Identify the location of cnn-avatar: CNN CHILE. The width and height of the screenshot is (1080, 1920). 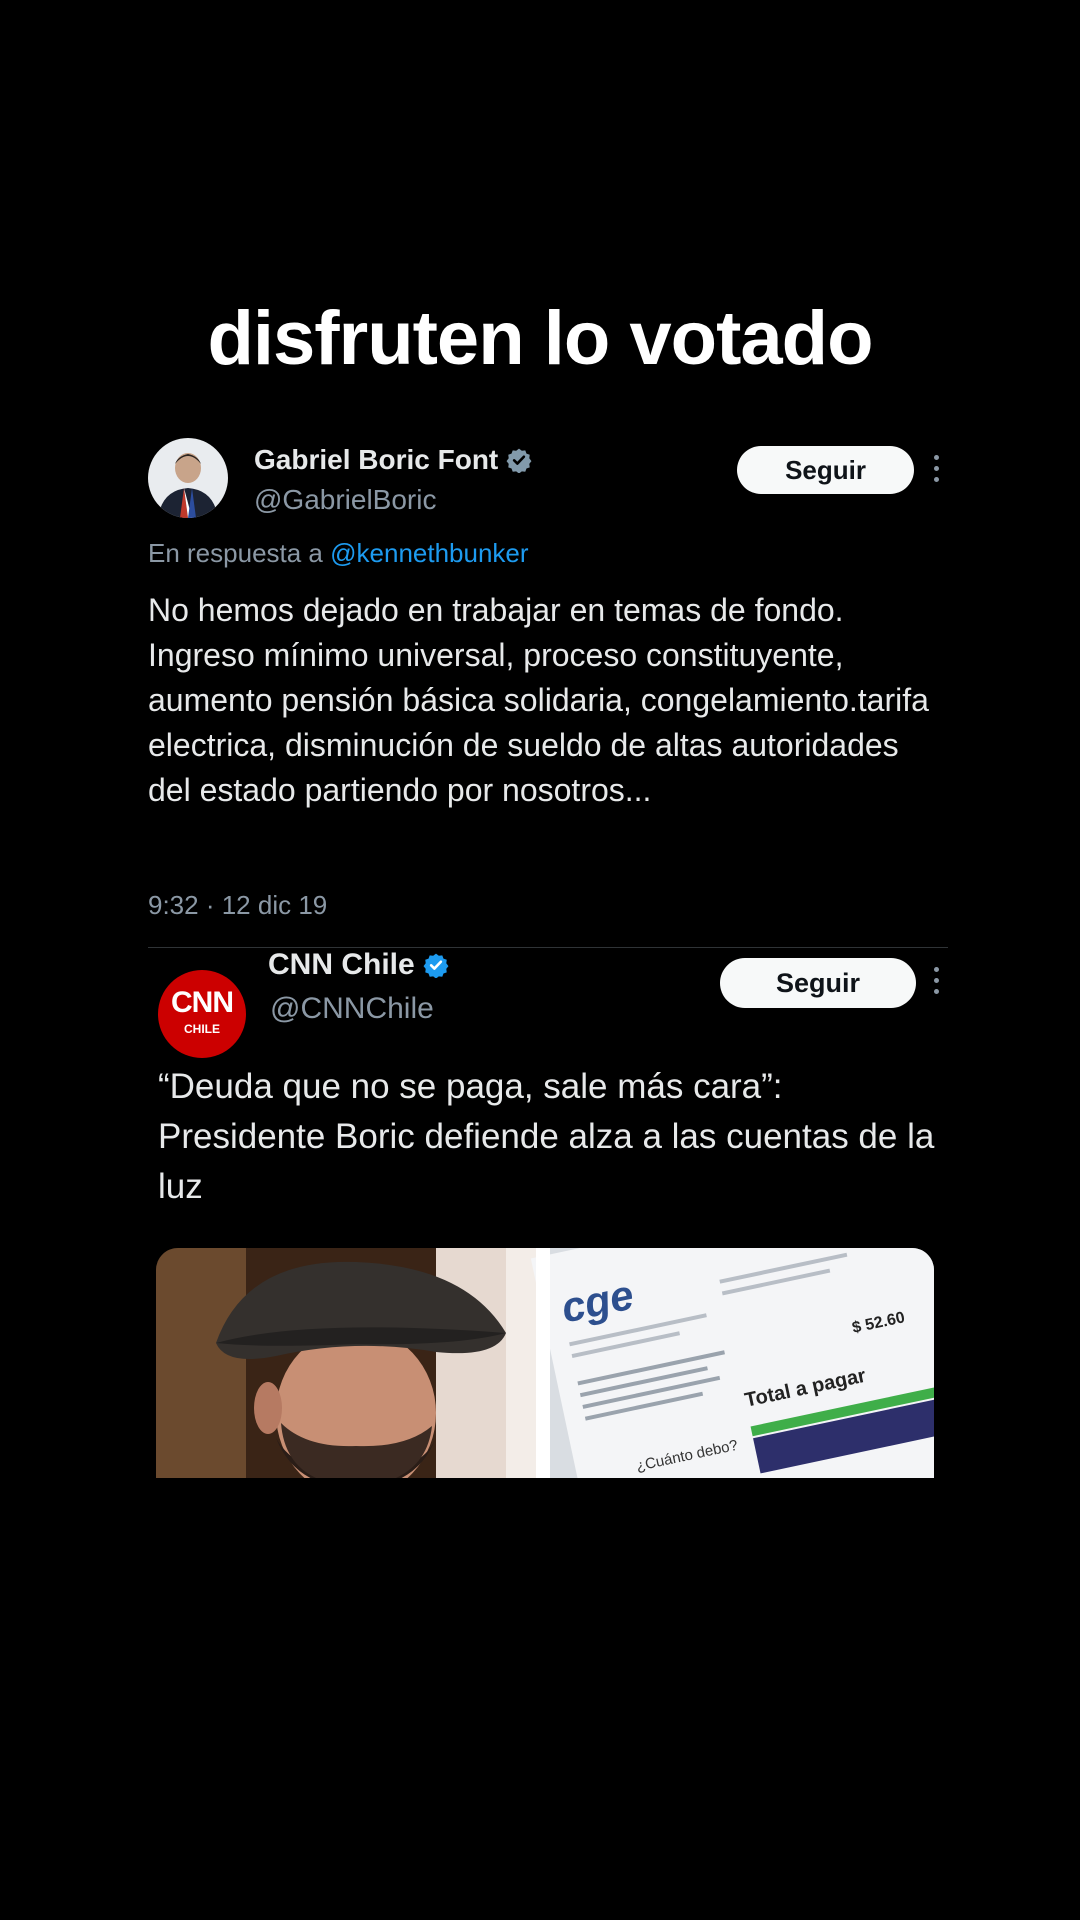
(202, 1014).